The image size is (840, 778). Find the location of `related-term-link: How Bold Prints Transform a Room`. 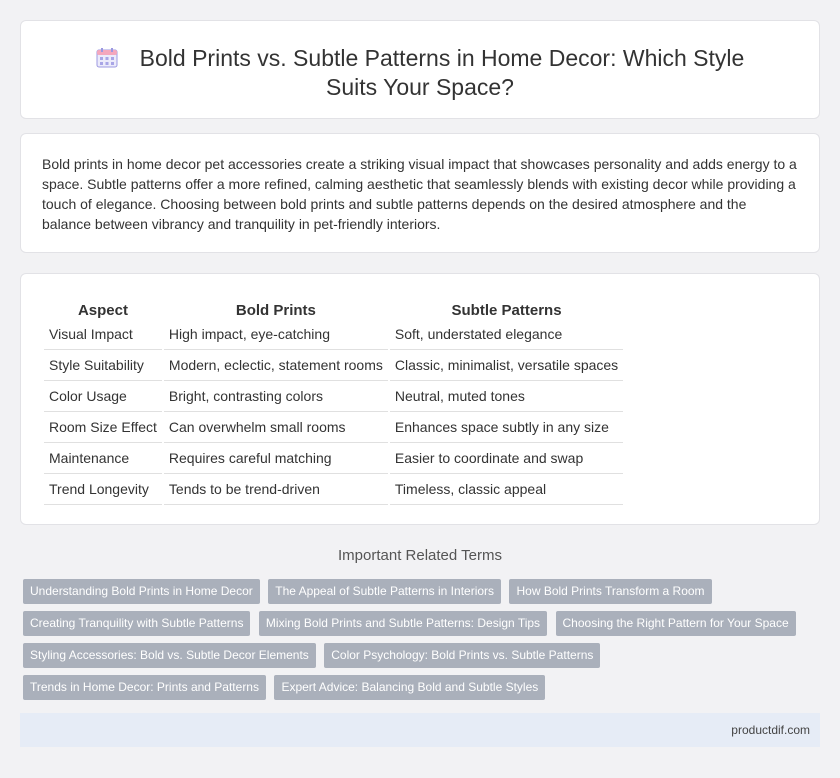

related-term-link: How Bold Prints Transform a Room is located at coordinates (610, 591).